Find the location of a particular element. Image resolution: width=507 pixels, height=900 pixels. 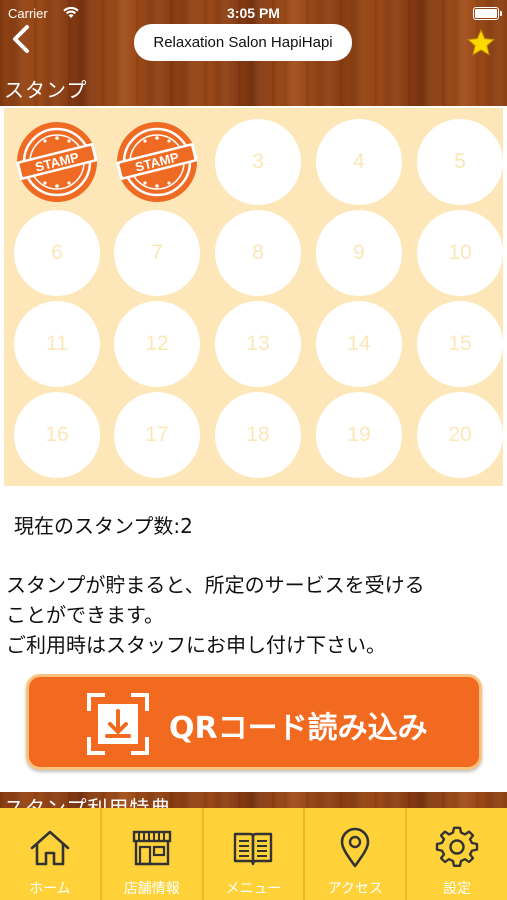

tab-access: アクセス is located at coordinates (356, 854).